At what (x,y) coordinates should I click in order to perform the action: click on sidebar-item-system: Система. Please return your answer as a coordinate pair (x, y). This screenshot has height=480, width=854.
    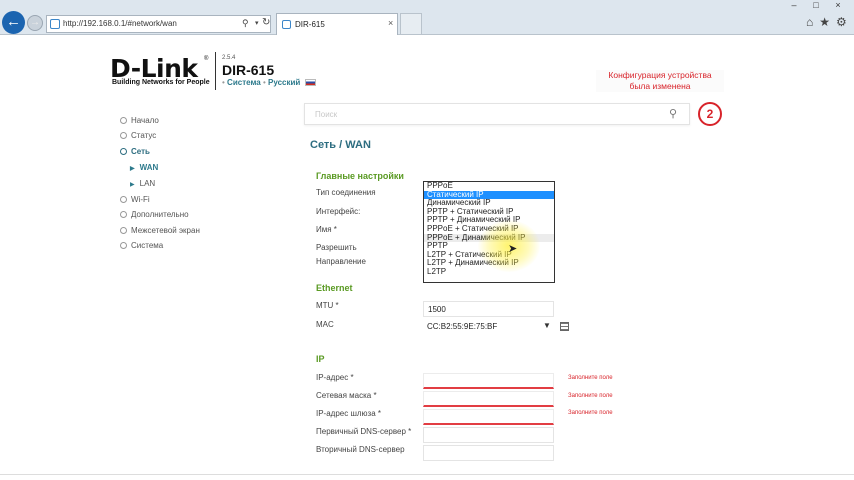
    Looking at the image, I should click on (141, 245).